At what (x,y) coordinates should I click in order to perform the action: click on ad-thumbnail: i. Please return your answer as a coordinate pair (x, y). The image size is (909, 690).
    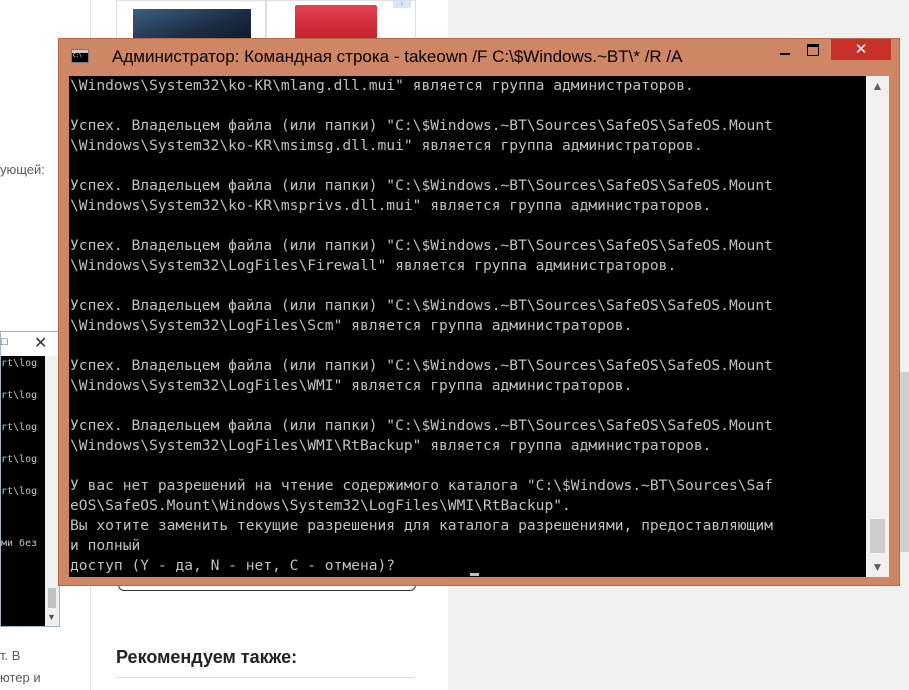
    Looking at the image, I should click on (341, 21).